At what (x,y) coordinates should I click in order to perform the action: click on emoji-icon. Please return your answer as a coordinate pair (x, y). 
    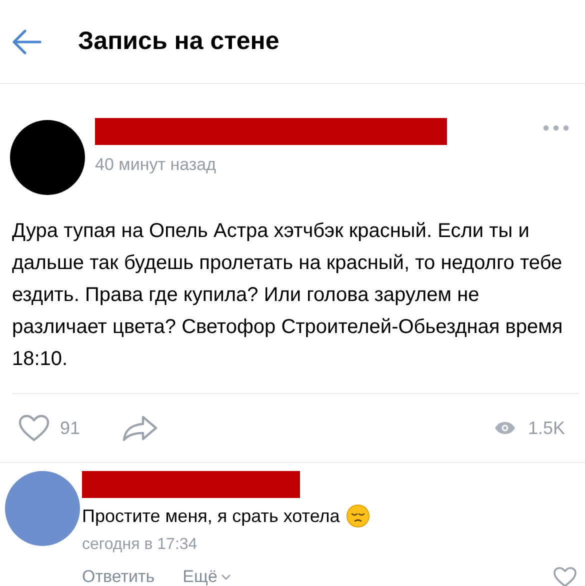
    Looking at the image, I should click on (358, 516).